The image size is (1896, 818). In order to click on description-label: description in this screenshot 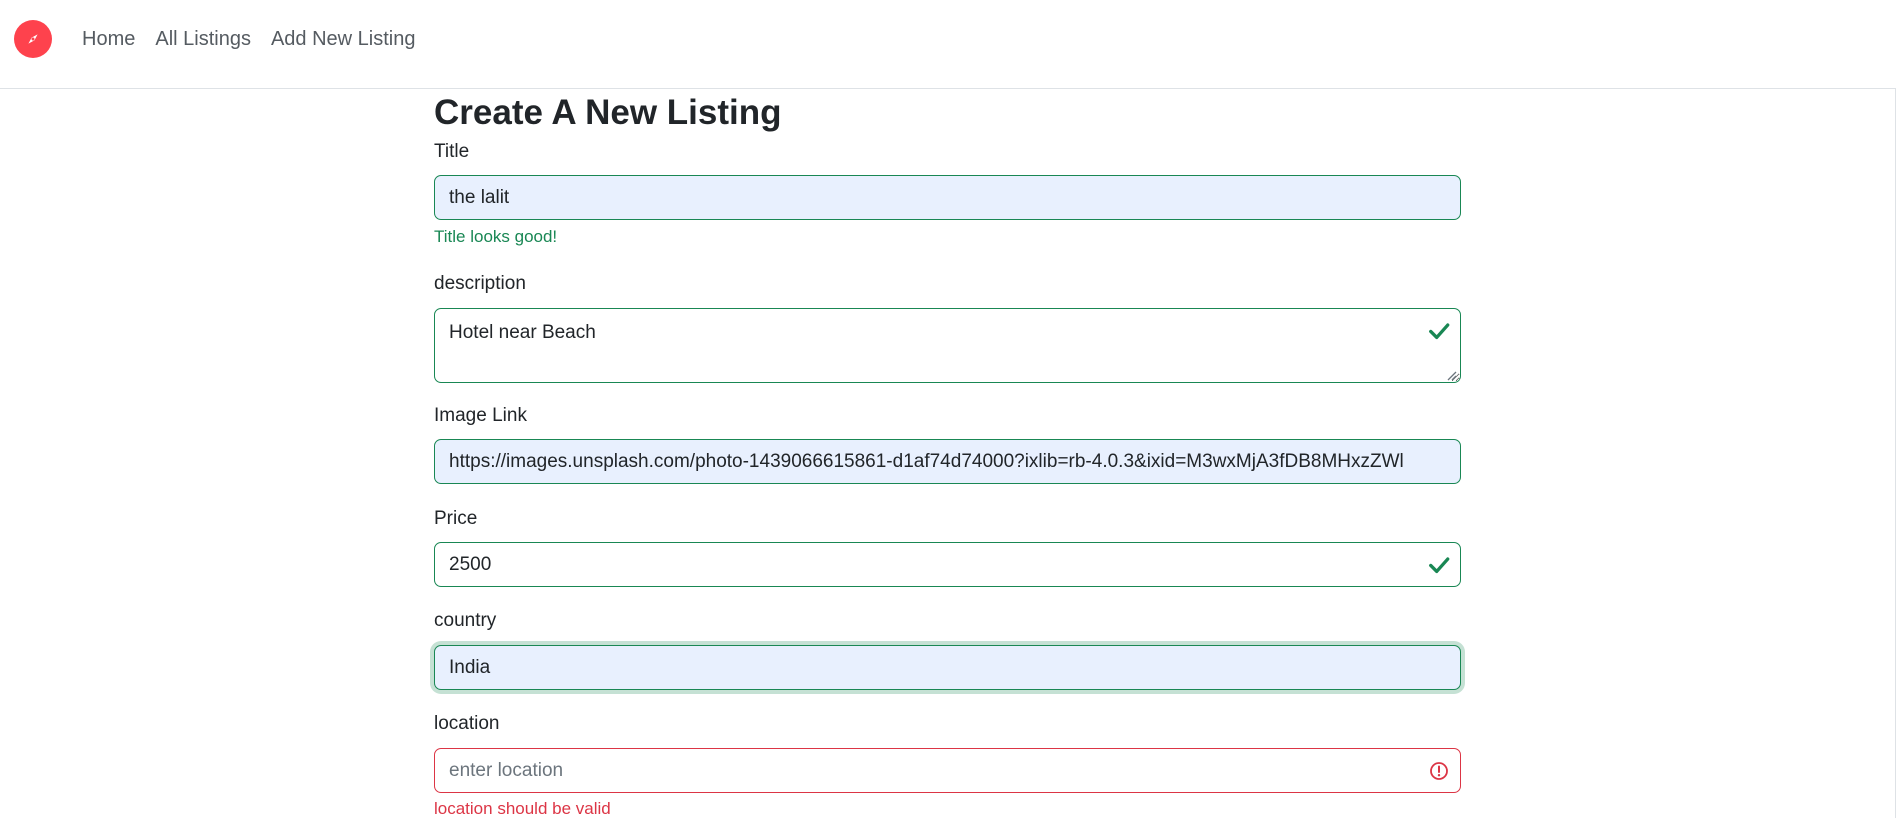, I will do `click(480, 283)`.